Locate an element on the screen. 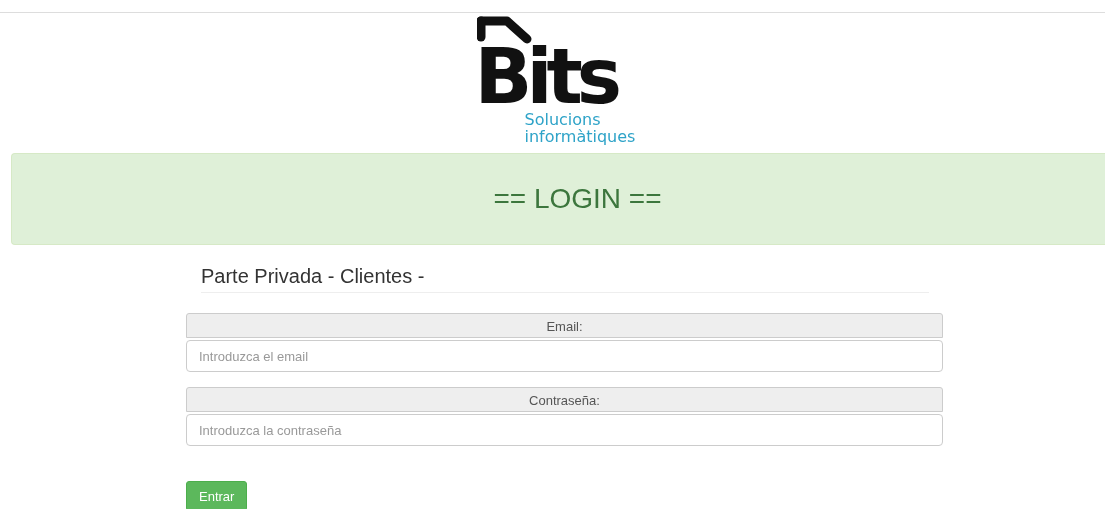 The image size is (1105, 509). form-heading: Parte Privada - Clientes - is located at coordinates (565, 279).